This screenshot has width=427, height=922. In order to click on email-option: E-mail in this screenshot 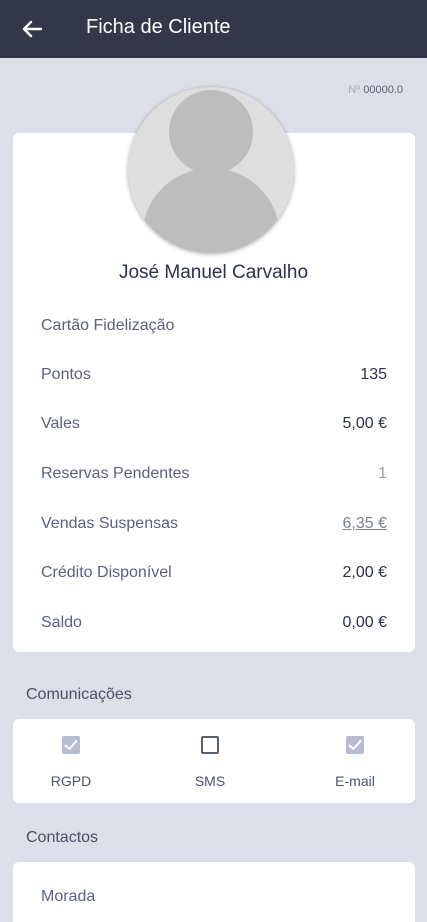, I will do `click(355, 761)`.